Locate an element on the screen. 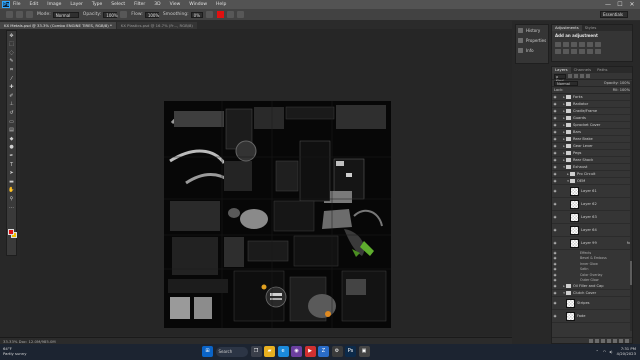 This screenshot has width=640, height=360. layer-group-row: ◉ ▸ Rear Shock is located at coordinates (592, 160).